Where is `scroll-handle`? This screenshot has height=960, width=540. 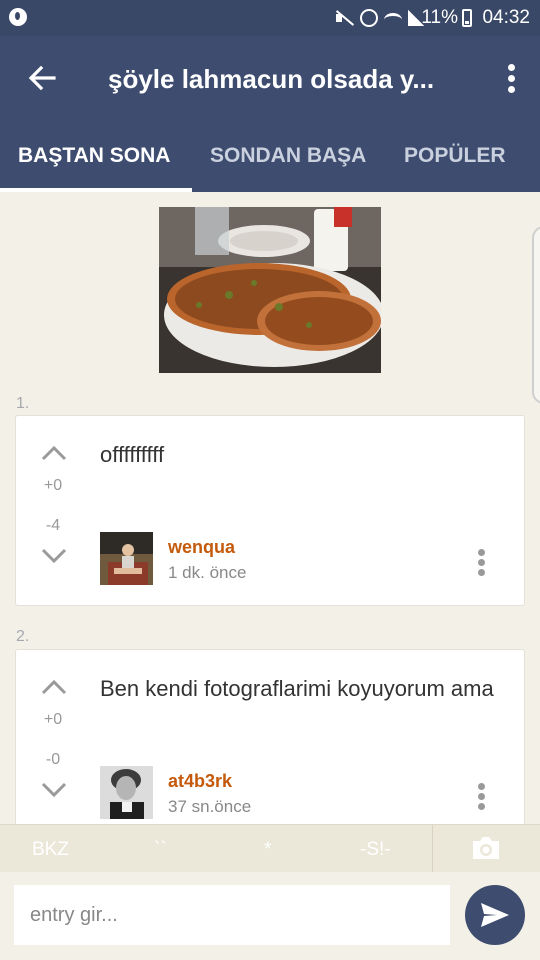 scroll-handle is located at coordinates (536, 315).